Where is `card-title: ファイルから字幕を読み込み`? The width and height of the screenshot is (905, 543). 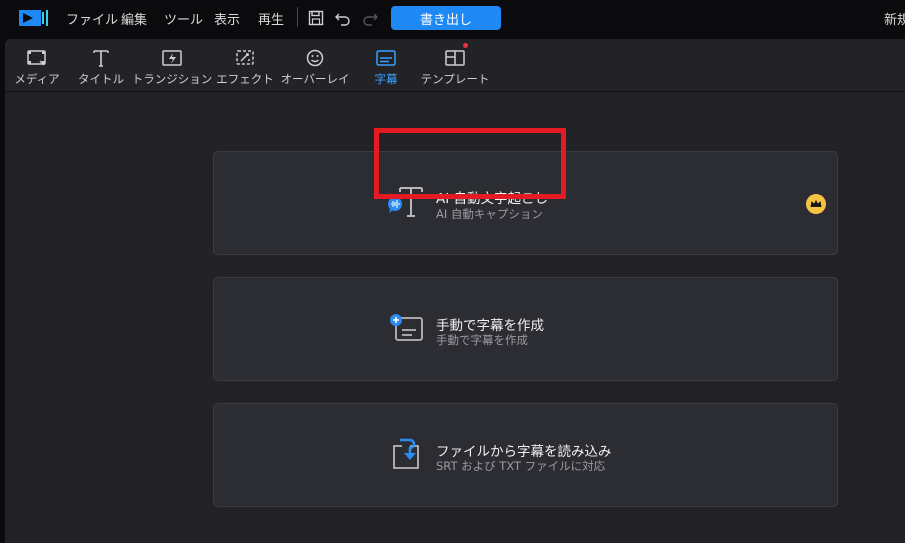
card-title: ファイルから字幕を読み込み is located at coordinates (524, 452).